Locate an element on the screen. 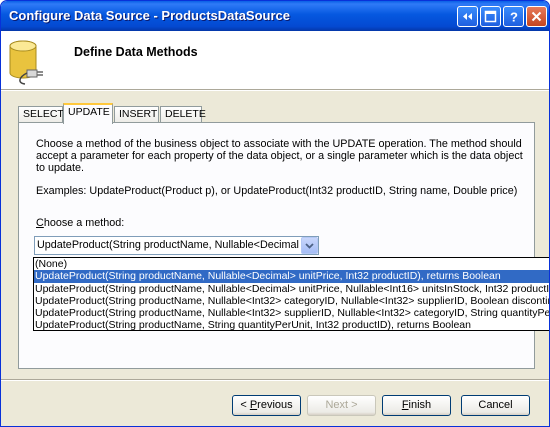 The width and height of the screenshot is (550, 427). previous-button: < Previous is located at coordinates (266, 405).